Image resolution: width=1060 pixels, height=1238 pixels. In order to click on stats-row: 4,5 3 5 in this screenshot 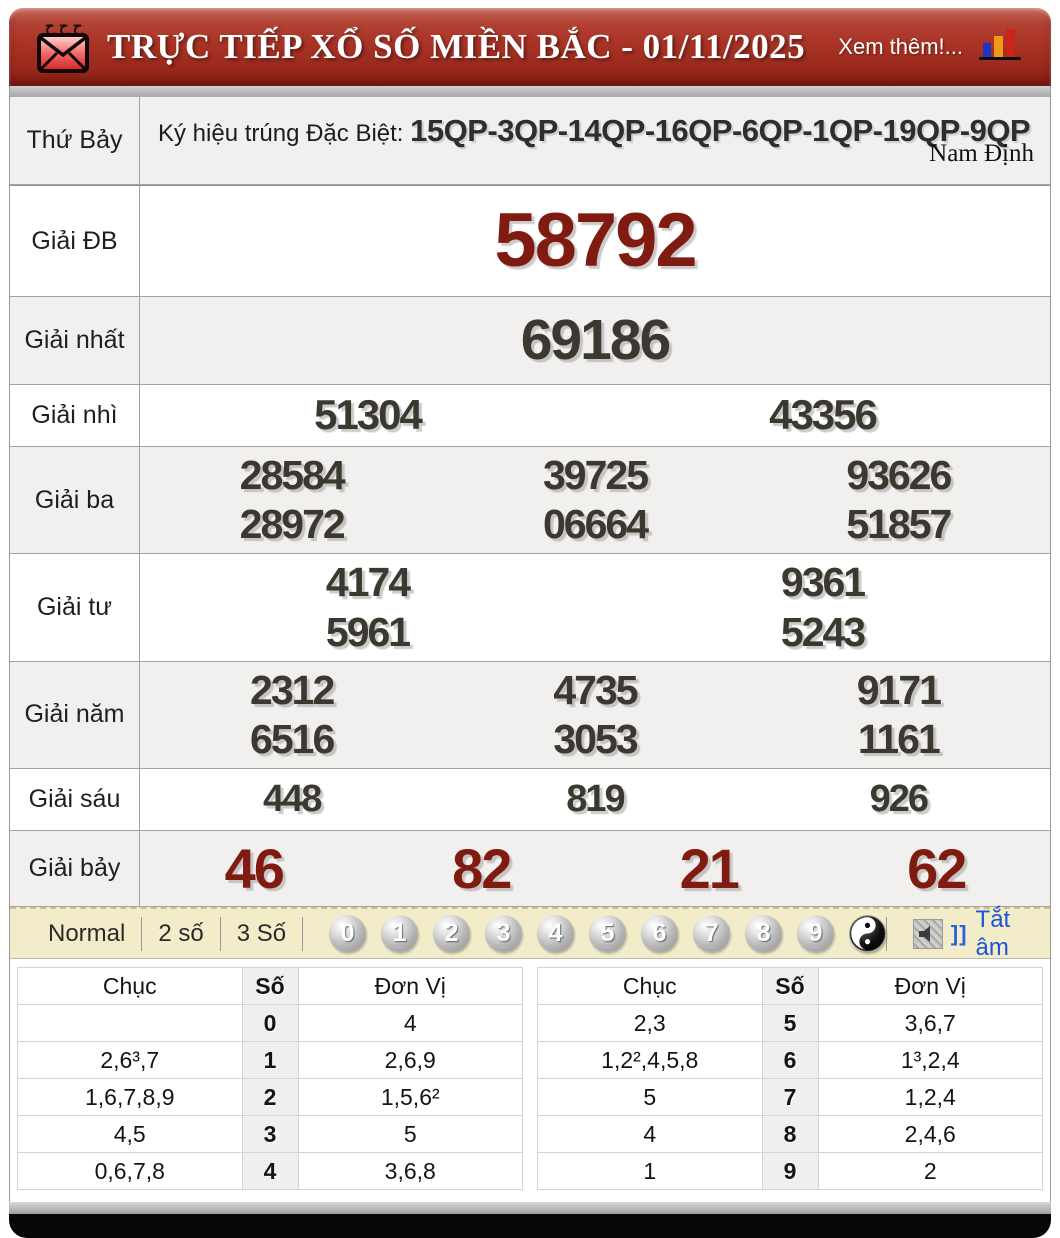, I will do `click(270, 1134)`.